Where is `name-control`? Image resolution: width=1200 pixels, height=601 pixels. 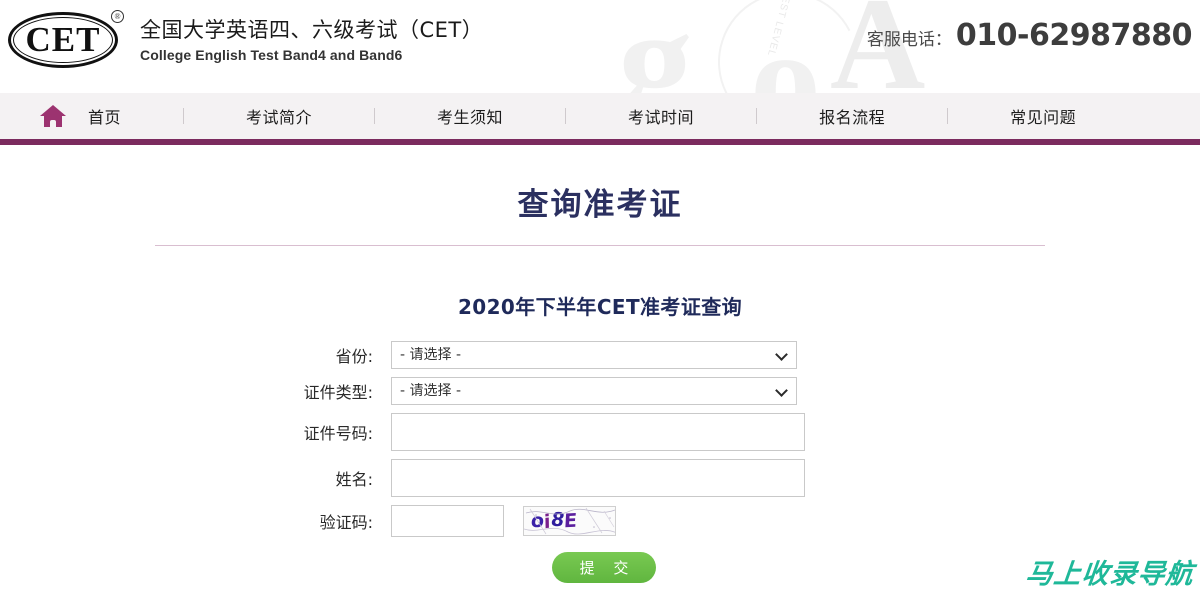
name-control is located at coordinates (598, 478).